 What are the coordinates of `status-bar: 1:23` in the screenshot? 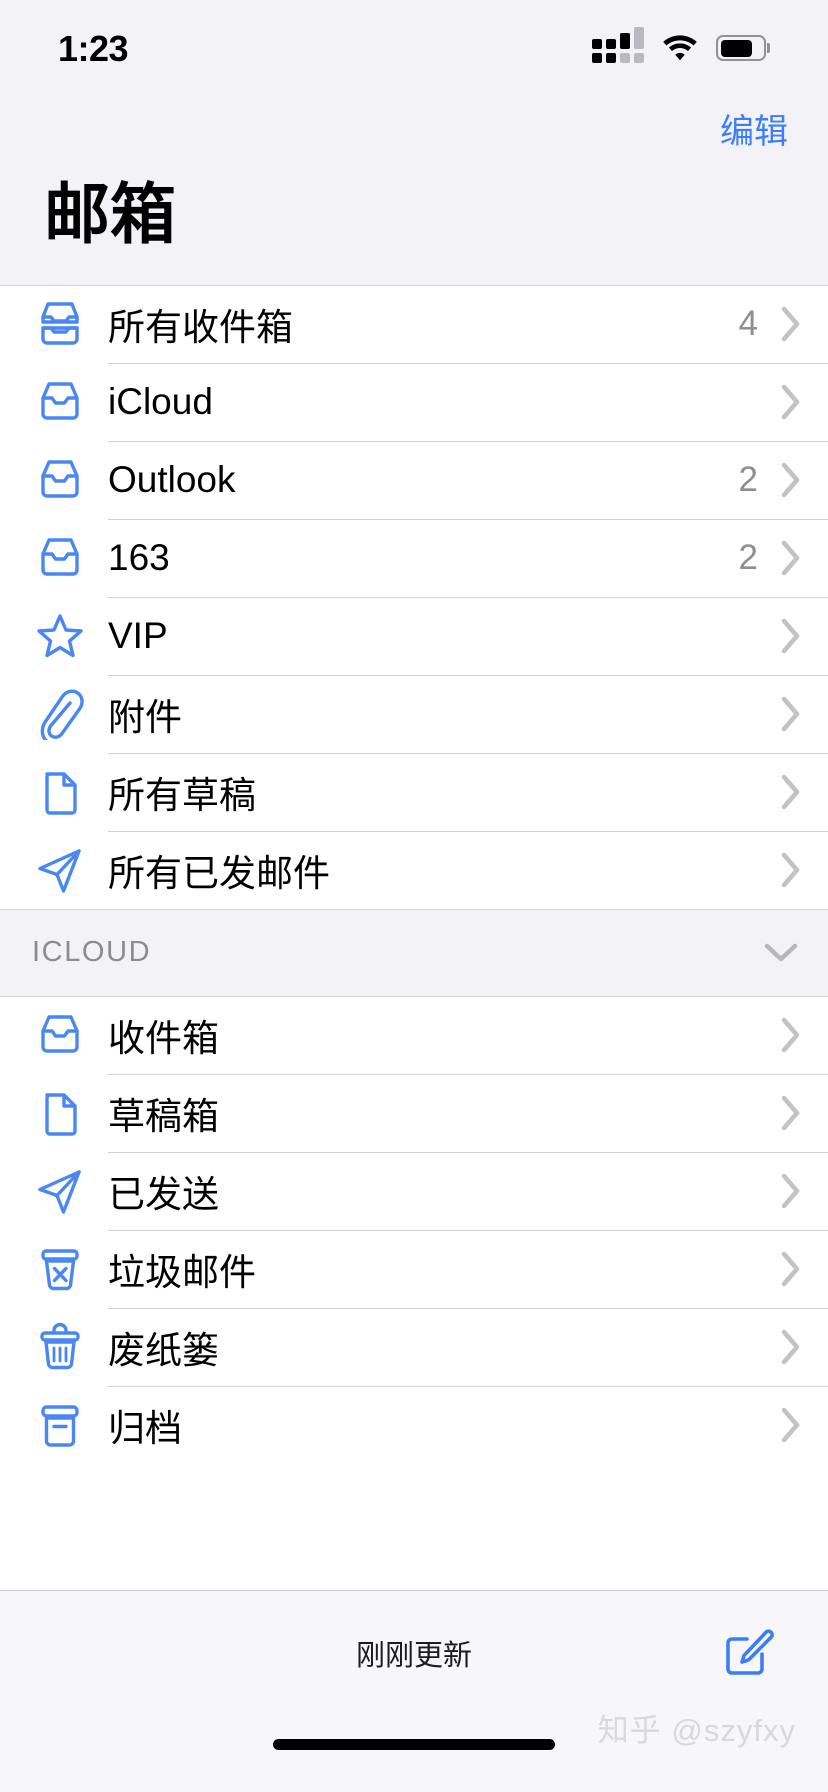 It's located at (414, 46).